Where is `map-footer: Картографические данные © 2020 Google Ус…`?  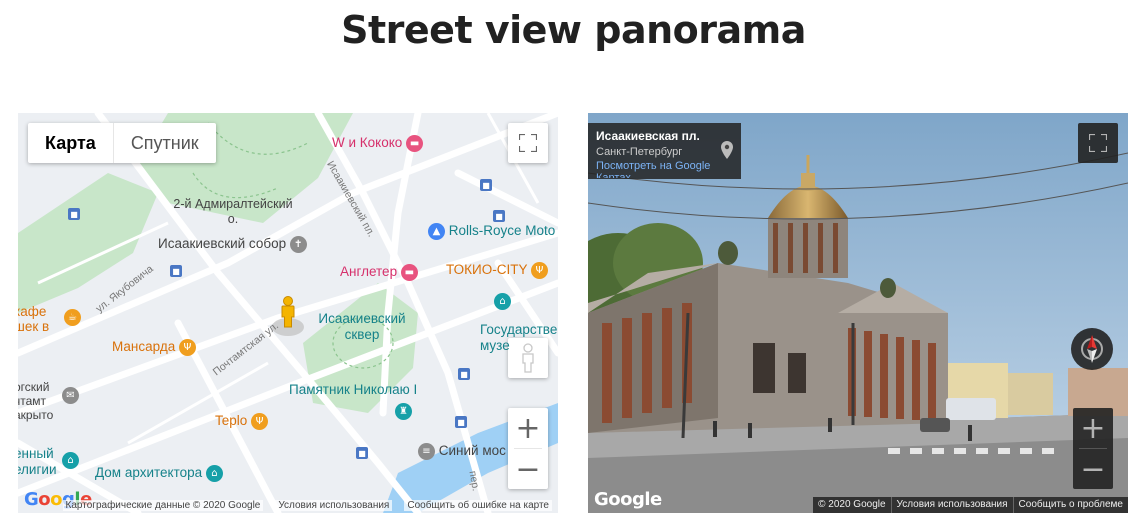 map-footer: Картографические данные © 2020 Google Ус… is located at coordinates (288, 505).